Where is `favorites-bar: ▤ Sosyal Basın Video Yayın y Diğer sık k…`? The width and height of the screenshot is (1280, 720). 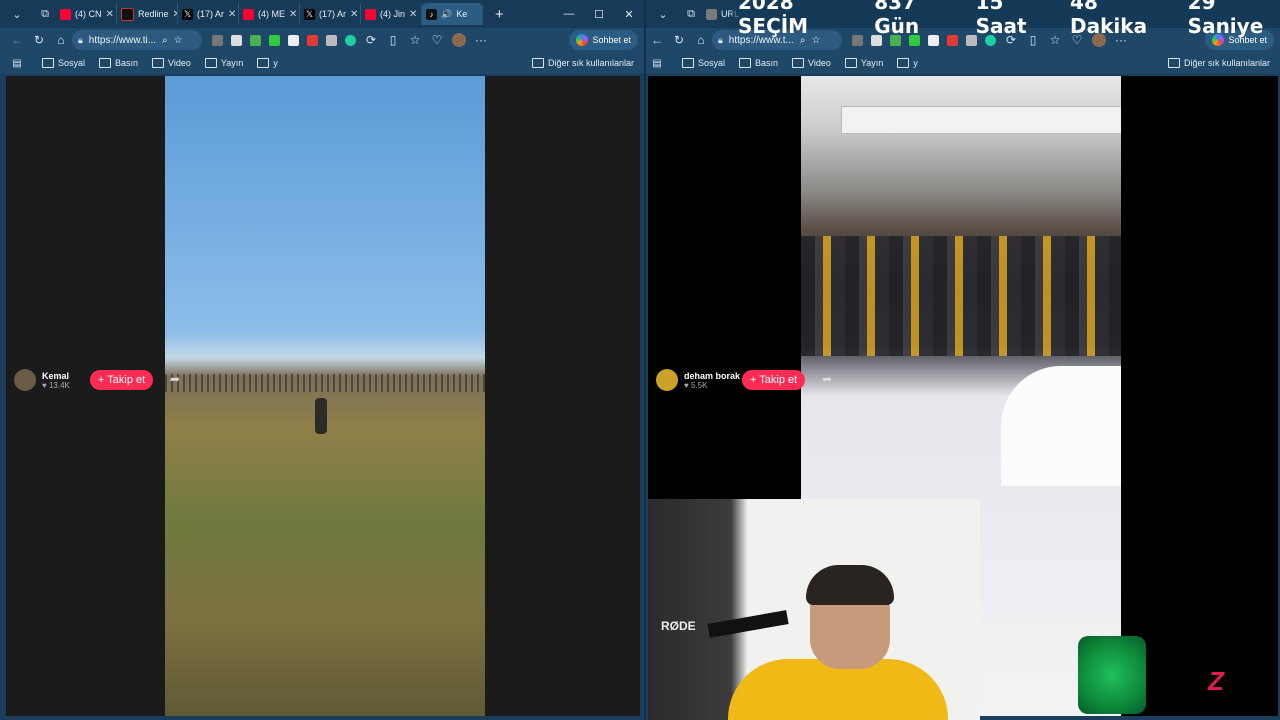 favorites-bar: ▤ Sosyal Basın Video Yayın y Diğer sık k… is located at coordinates (963, 63).